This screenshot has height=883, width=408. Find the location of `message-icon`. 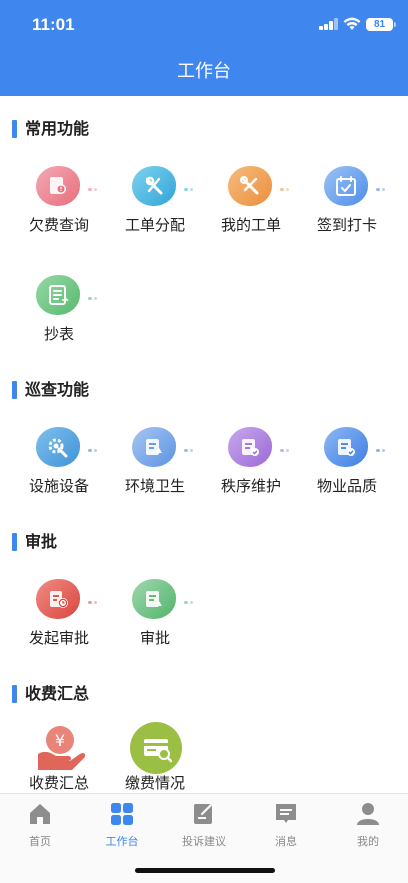

message-icon is located at coordinates (286, 813).